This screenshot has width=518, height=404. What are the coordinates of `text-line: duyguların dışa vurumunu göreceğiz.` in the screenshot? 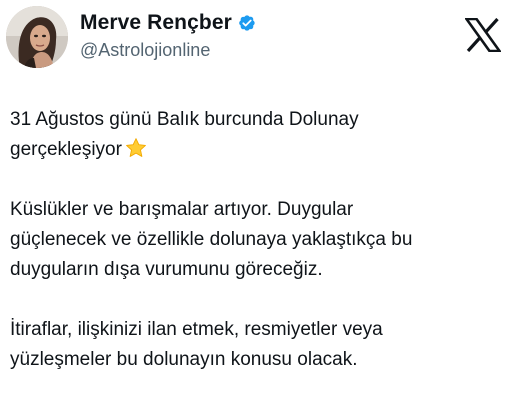 It's located at (166, 269).